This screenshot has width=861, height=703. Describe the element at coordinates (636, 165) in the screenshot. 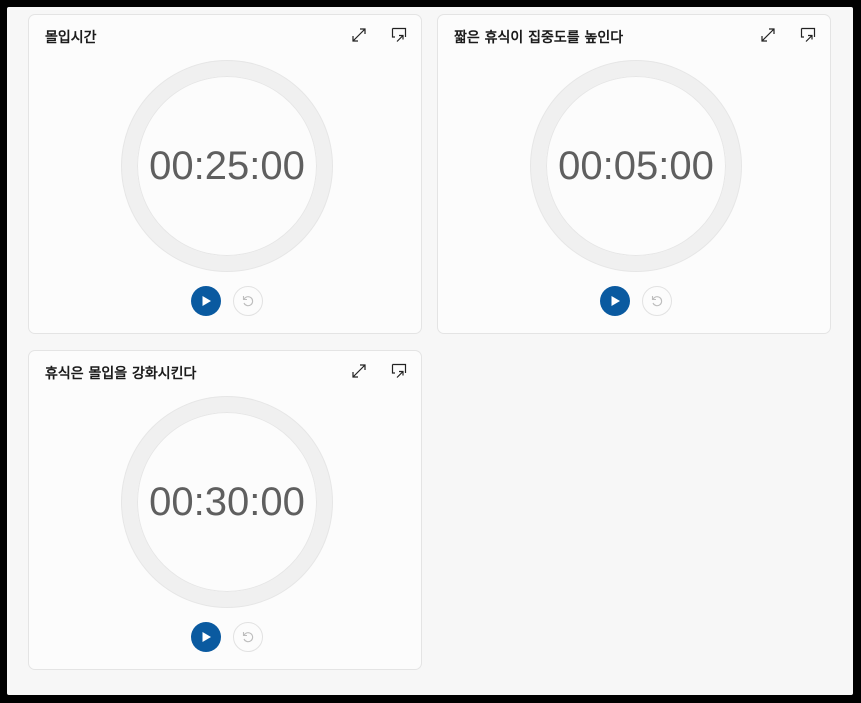

I see `timer-display: 00:05:00` at that location.